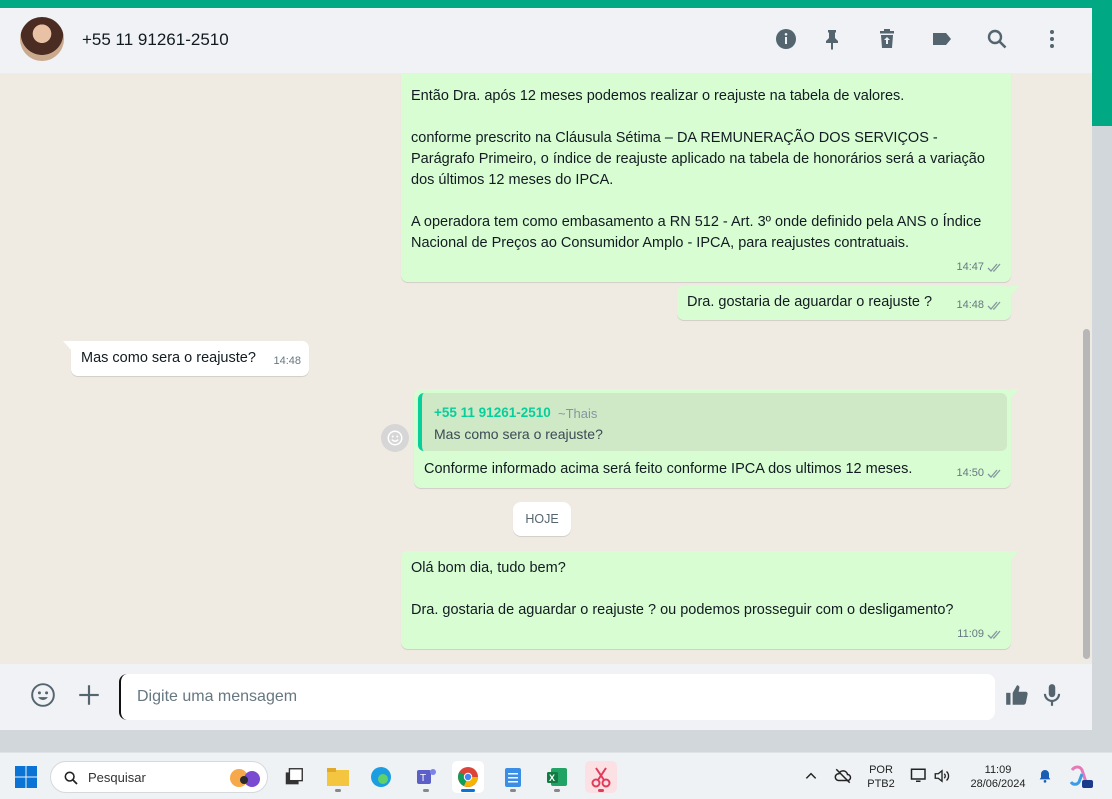  What do you see at coordinates (42, 39) in the screenshot?
I see `avatar` at bounding box center [42, 39].